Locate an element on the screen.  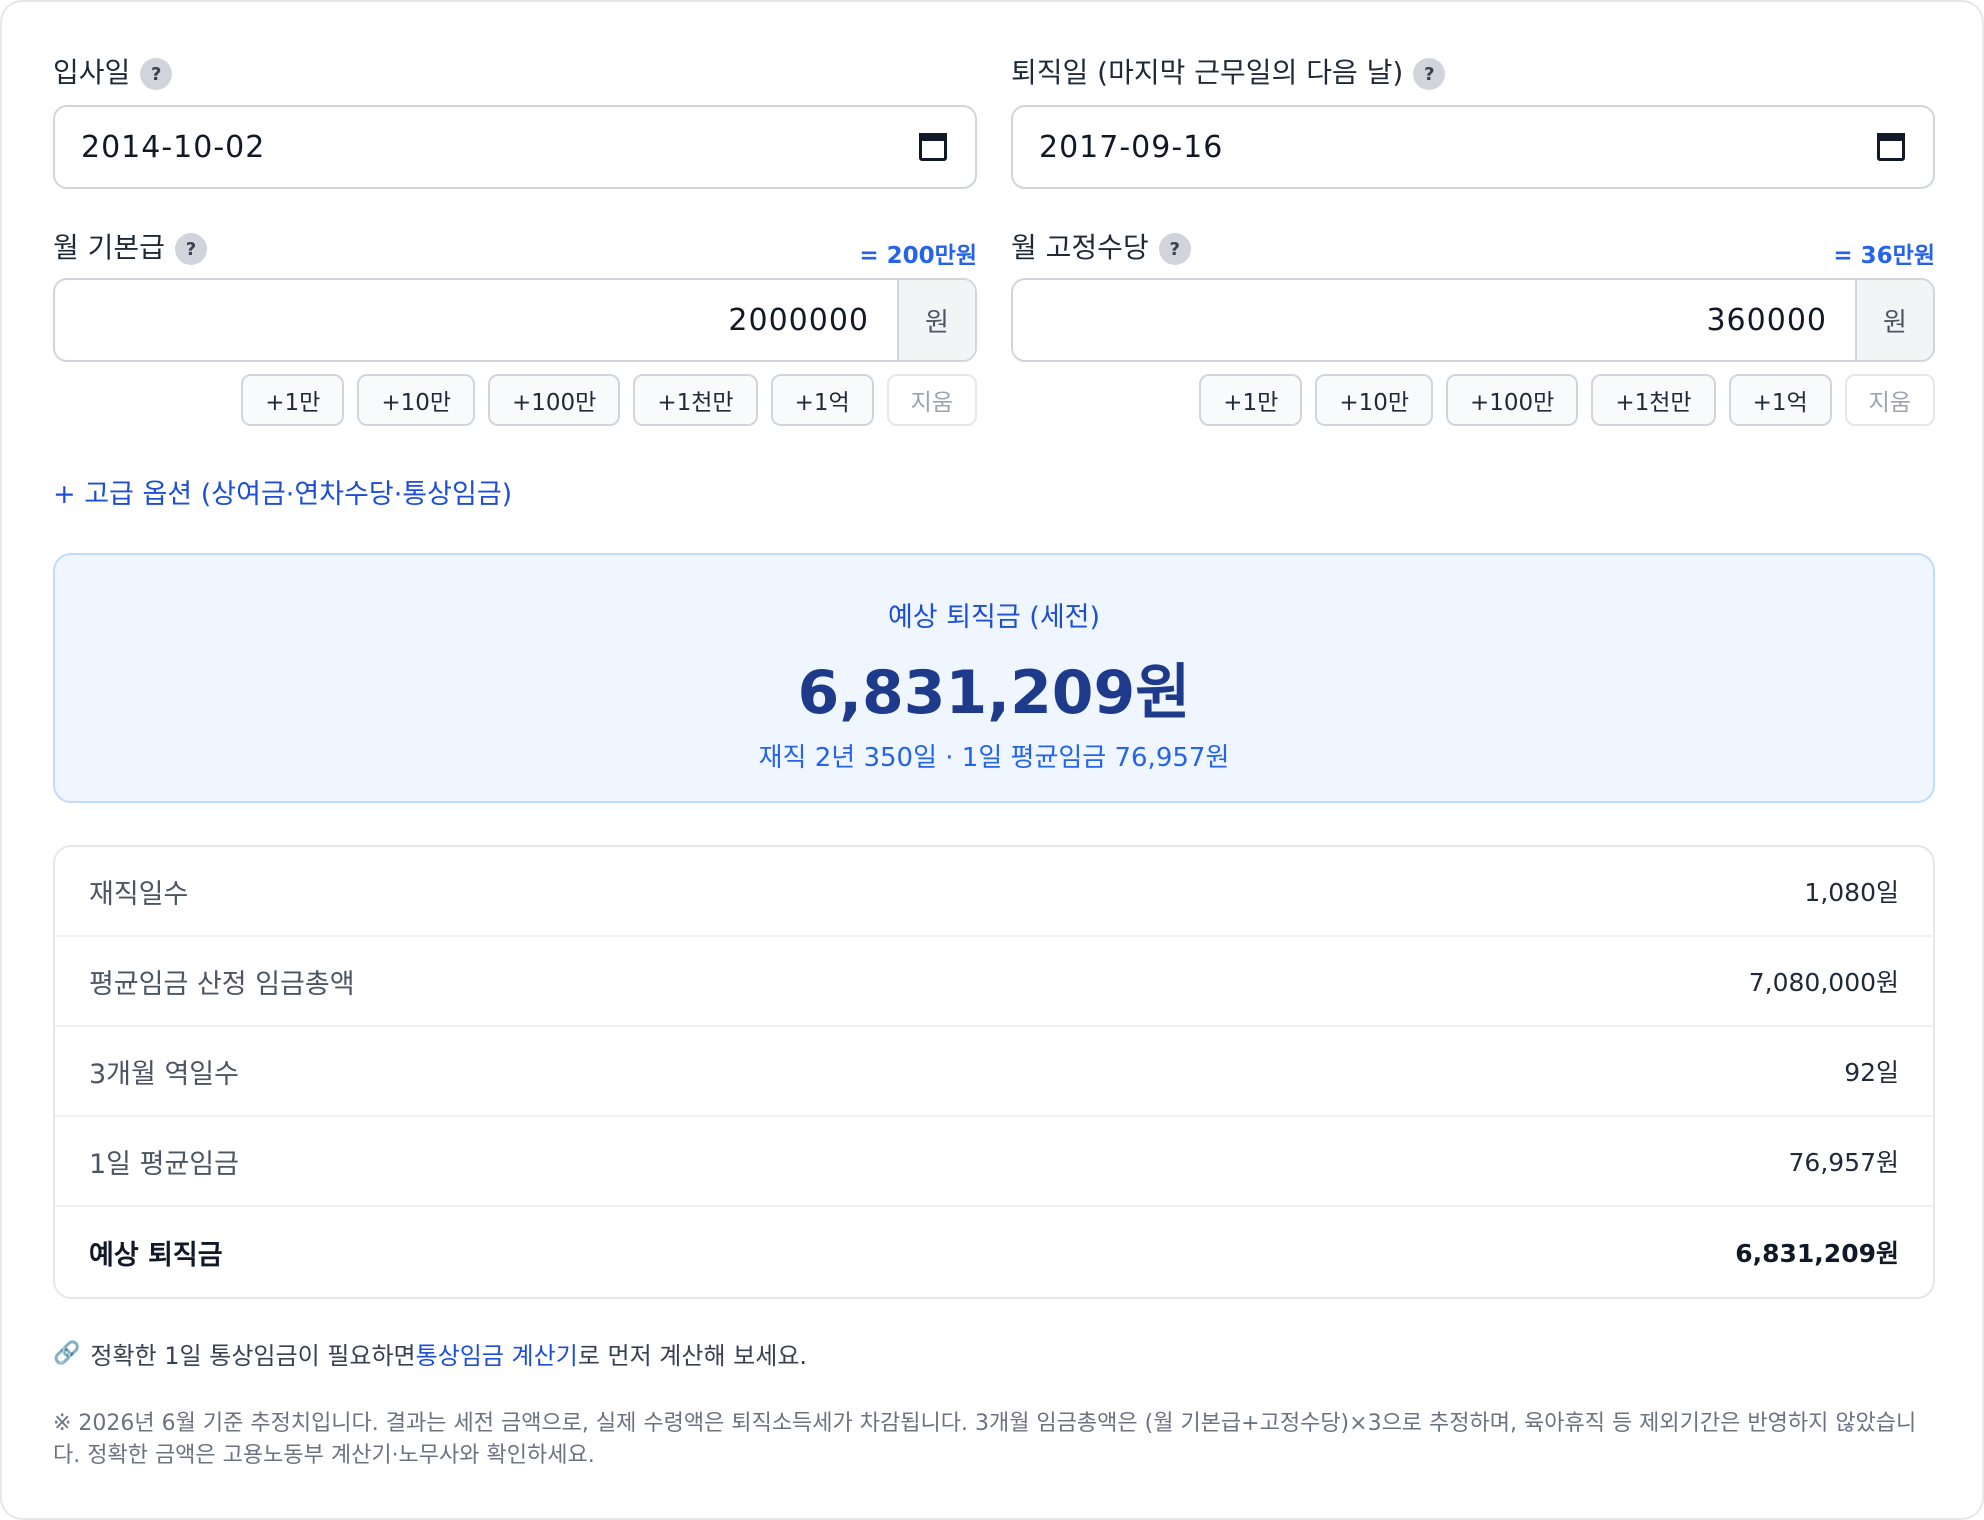
allowance-quick-add: +1만 +10만 +100만 +1천만 +1억 지움 is located at coordinates (1473, 400).